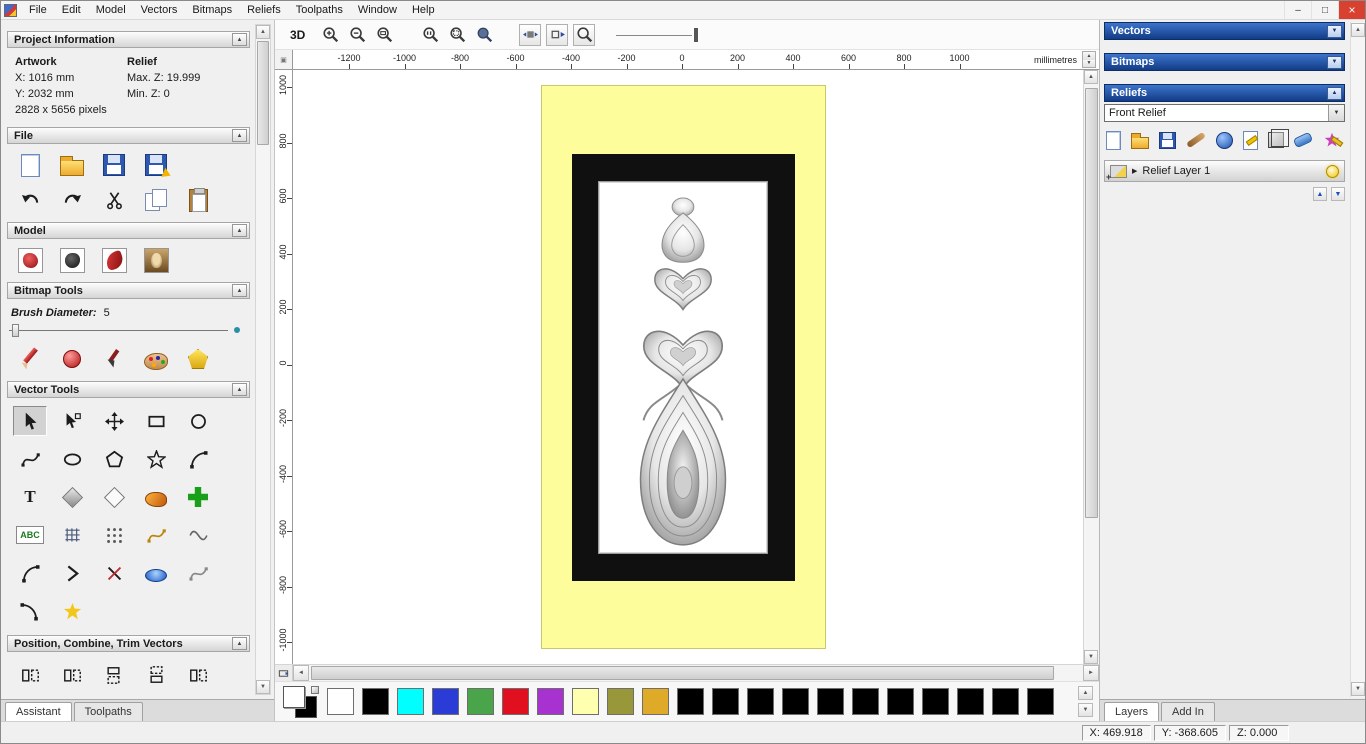  What do you see at coordinates (198, 359) in the screenshot?
I see `flood-fill-tool-icon` at bounding box center [198, 359].